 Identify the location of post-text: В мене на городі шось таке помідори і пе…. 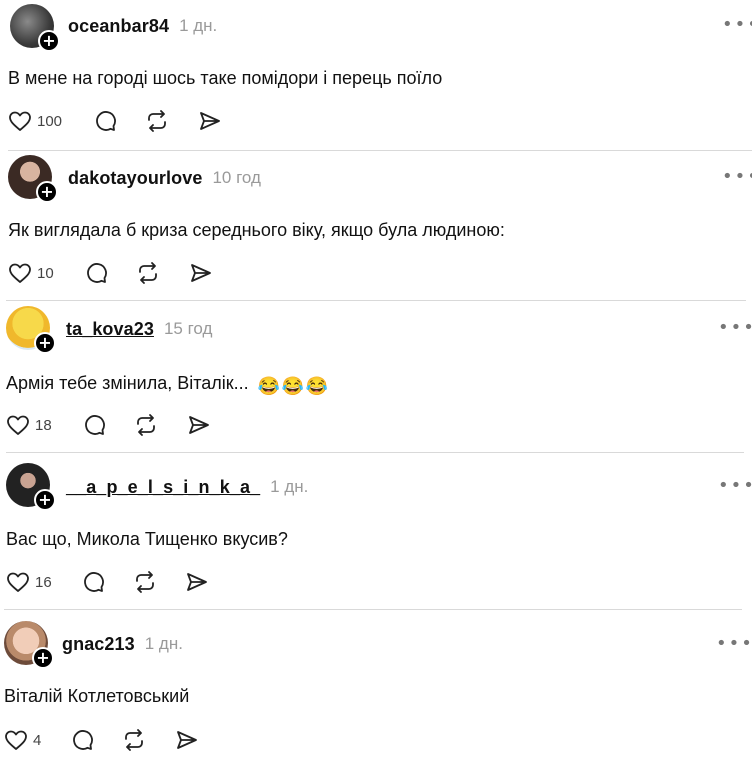
(225, 78).